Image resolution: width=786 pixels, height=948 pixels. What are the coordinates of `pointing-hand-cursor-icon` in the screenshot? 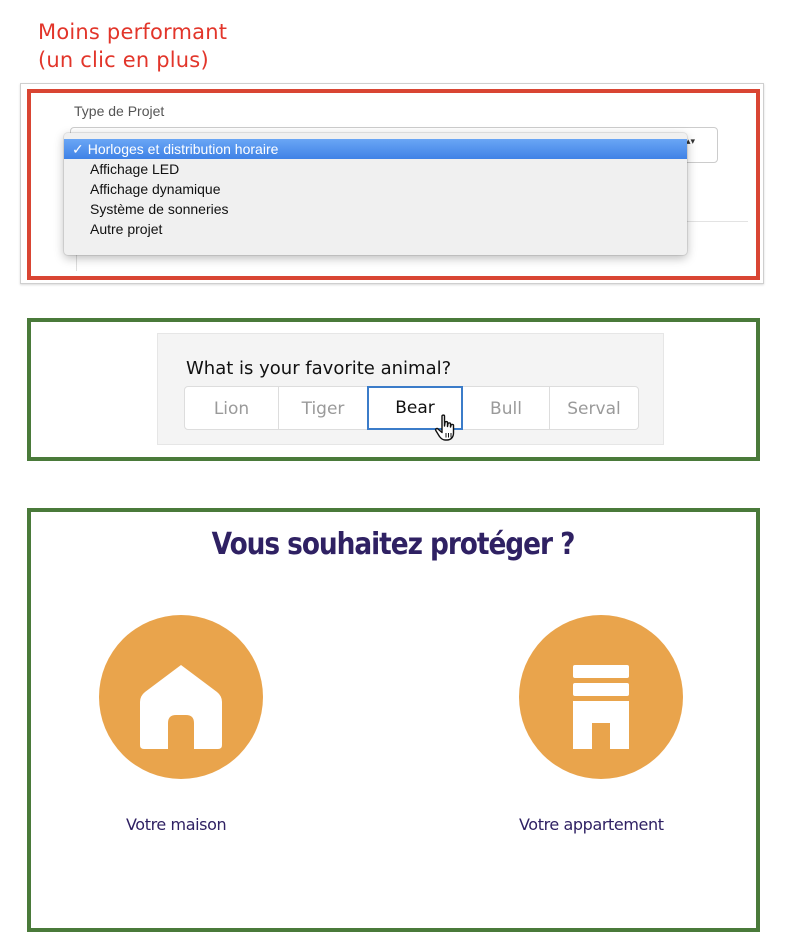 It's located at (446, 430).